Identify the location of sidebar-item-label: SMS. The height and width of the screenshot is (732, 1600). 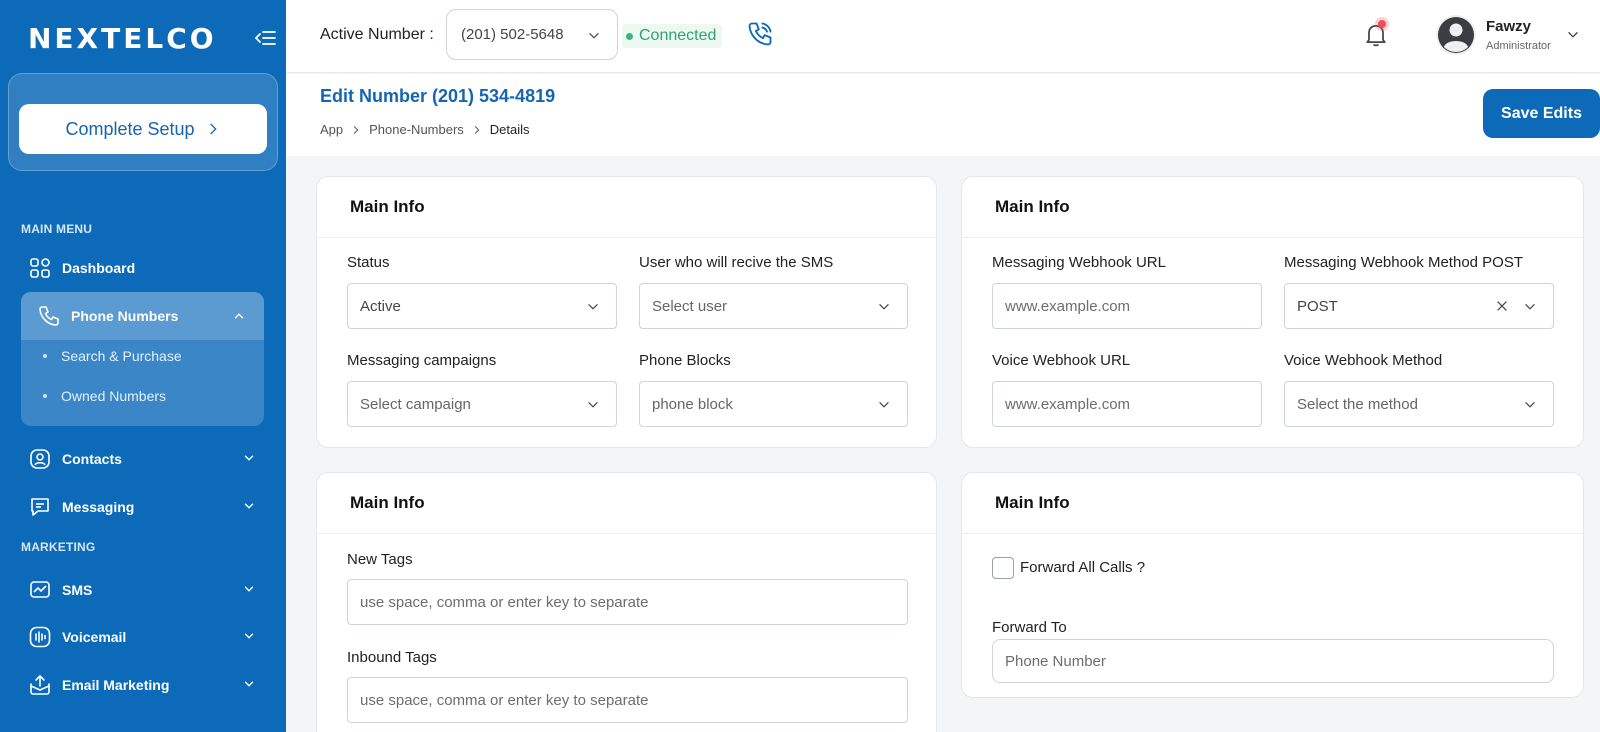
(77, 590).